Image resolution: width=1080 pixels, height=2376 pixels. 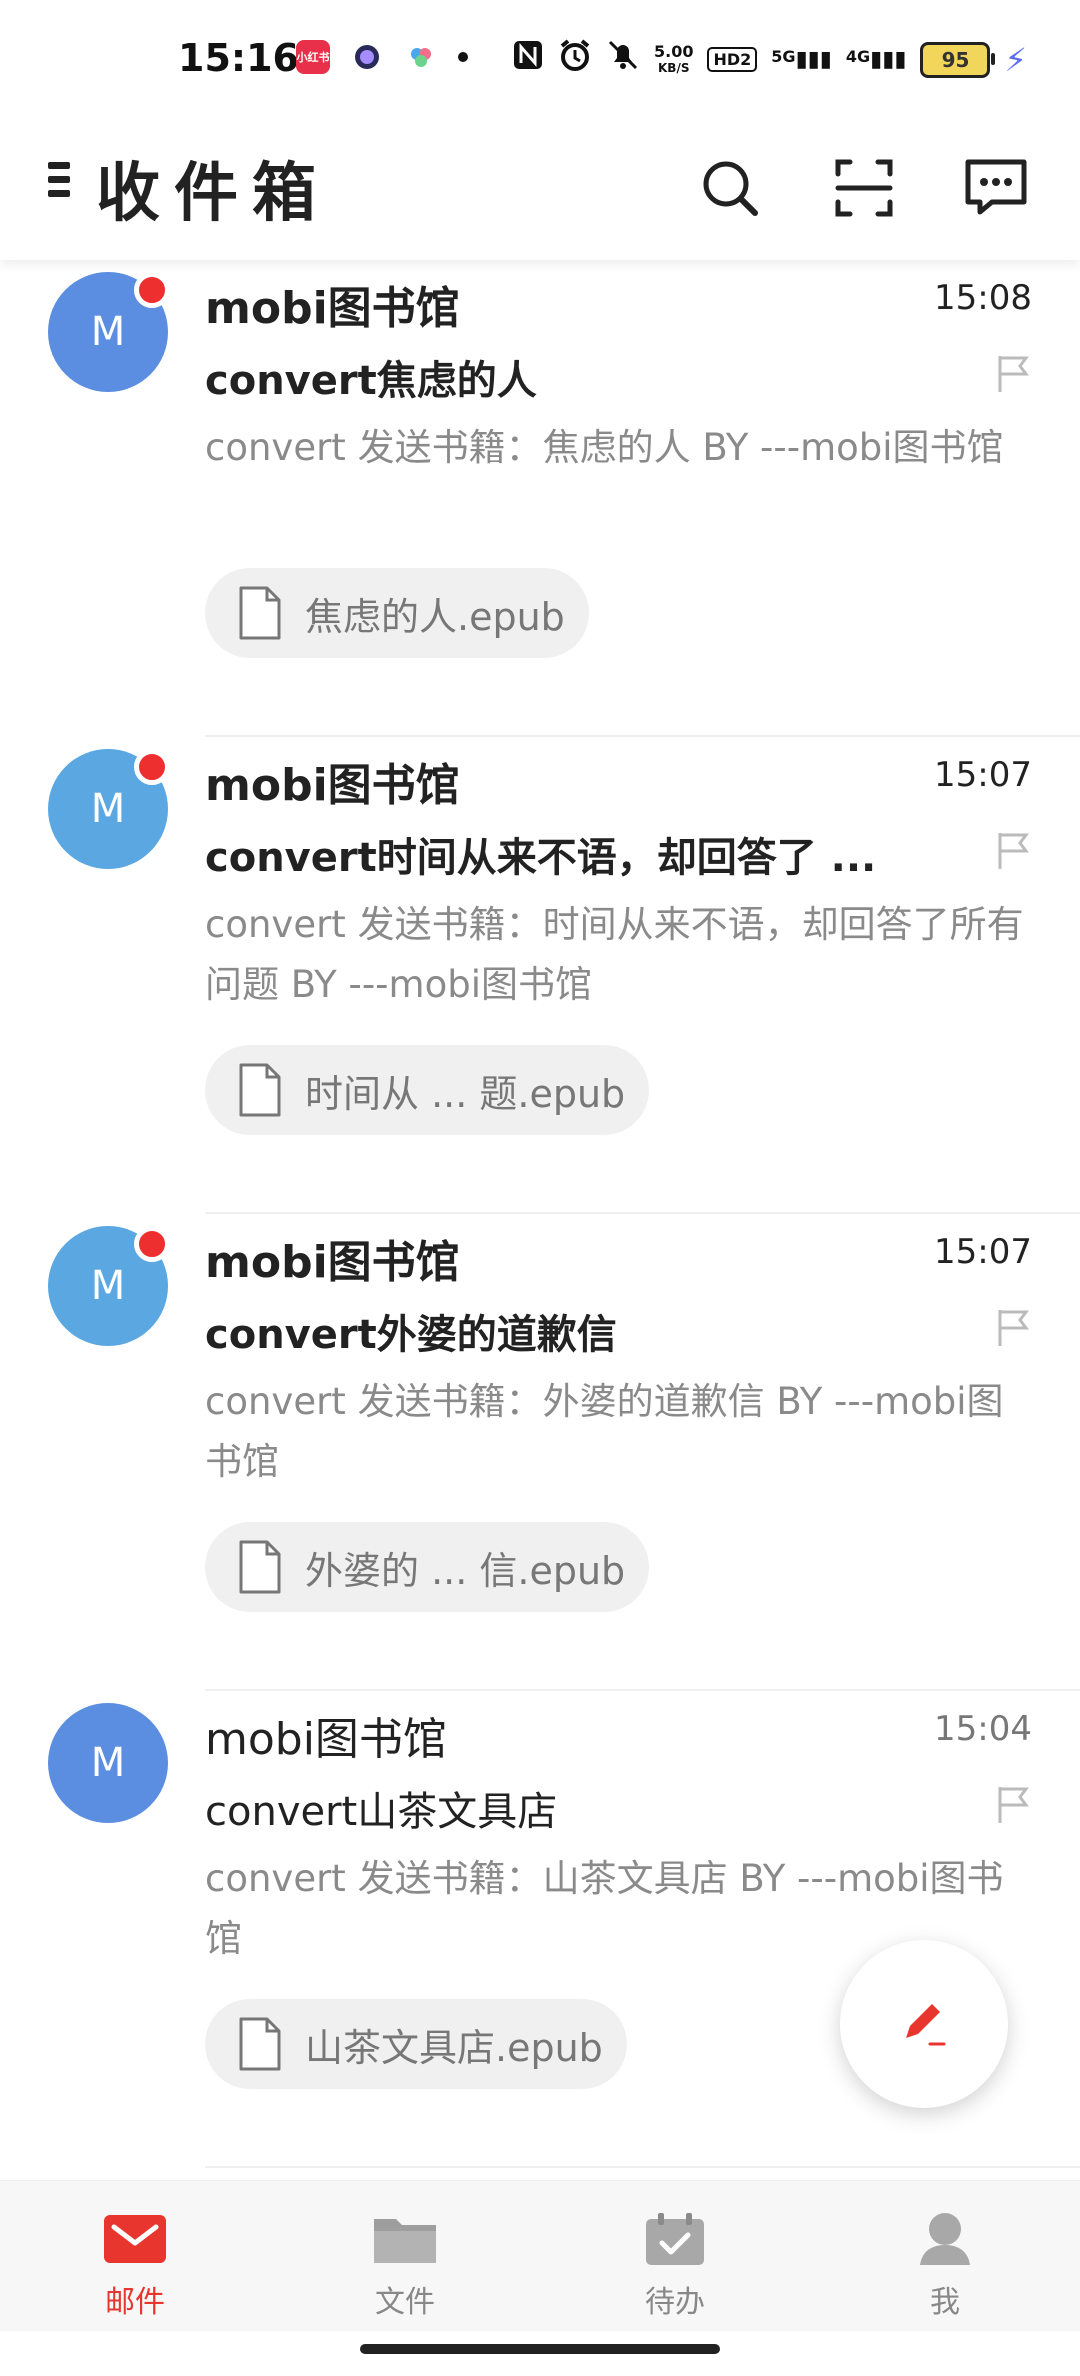 What do you see at coordinates (675, 2302) in the screenshot?
I see `nav-label: 待办` at bounding box center [675, 2302].